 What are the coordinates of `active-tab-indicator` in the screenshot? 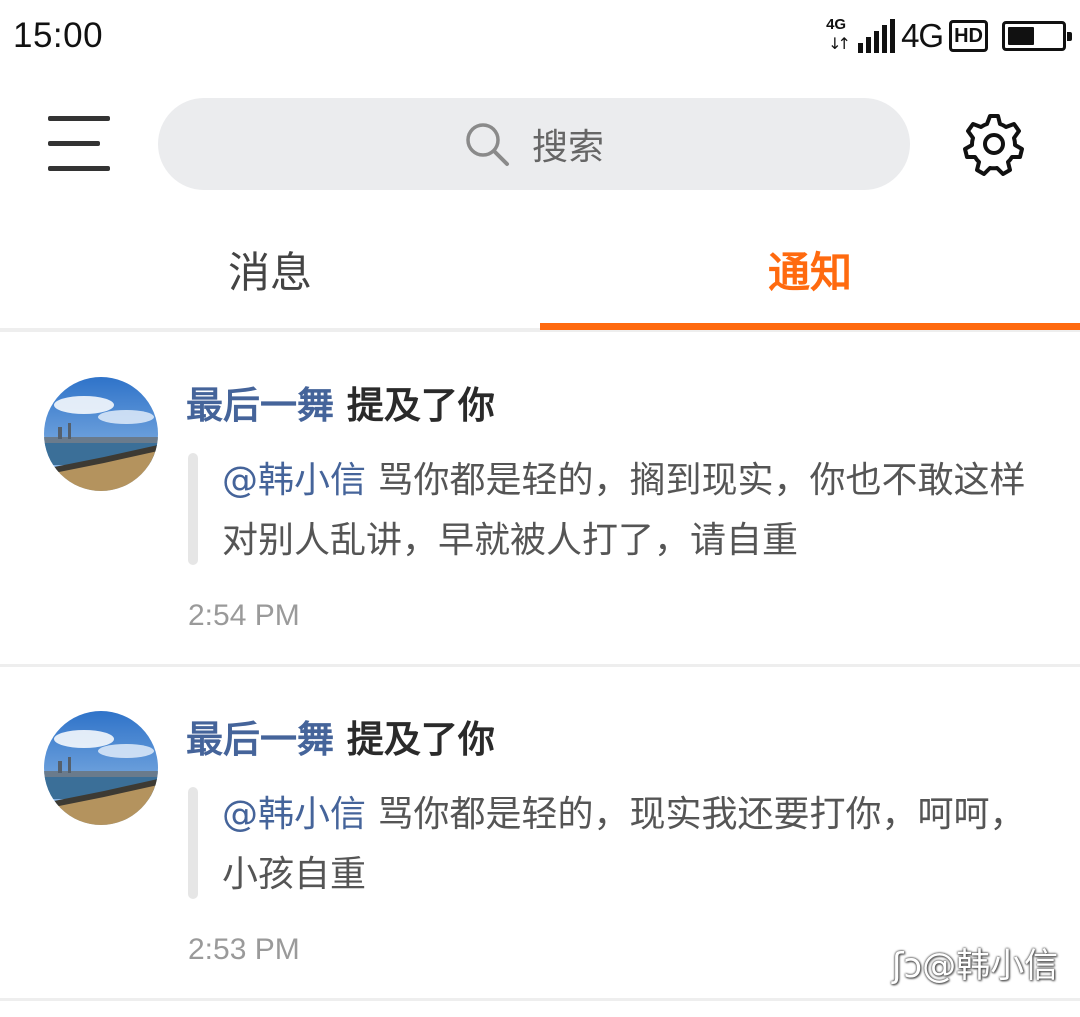 It's located at (810, 326).